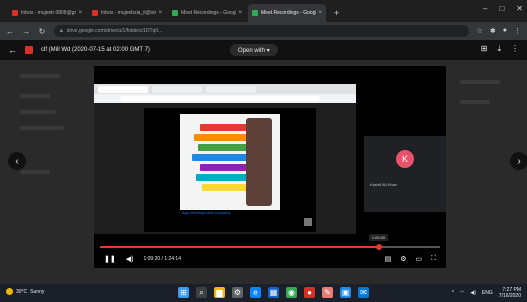 This screenshot has height=302, width=527. I want to click on weather-widget: 30°C Sunny, so click(25, 291).